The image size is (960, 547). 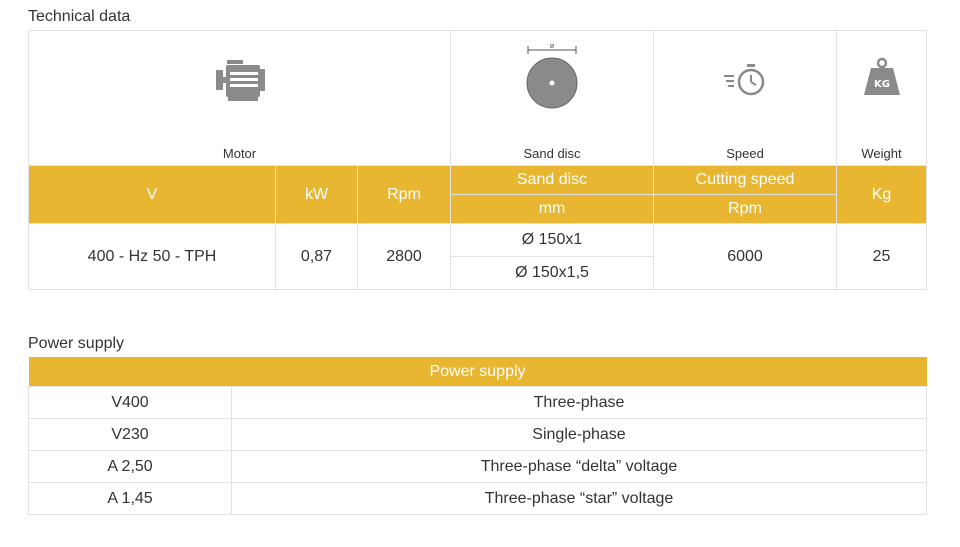 What do you see at coordinates (882, 84) in the screenshot?
I see `kg-glyph: KG` at bounding box center [882, 84].